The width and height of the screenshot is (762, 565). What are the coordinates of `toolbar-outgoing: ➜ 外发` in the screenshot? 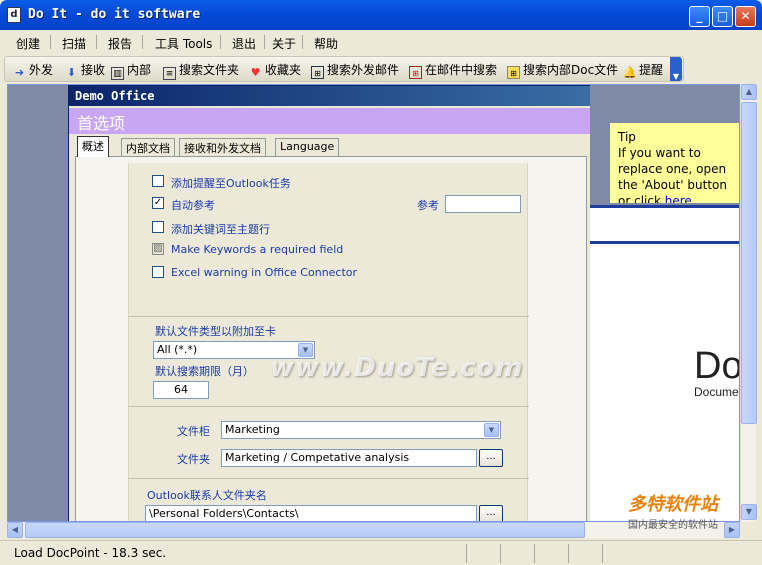 It's located at (33, 70).